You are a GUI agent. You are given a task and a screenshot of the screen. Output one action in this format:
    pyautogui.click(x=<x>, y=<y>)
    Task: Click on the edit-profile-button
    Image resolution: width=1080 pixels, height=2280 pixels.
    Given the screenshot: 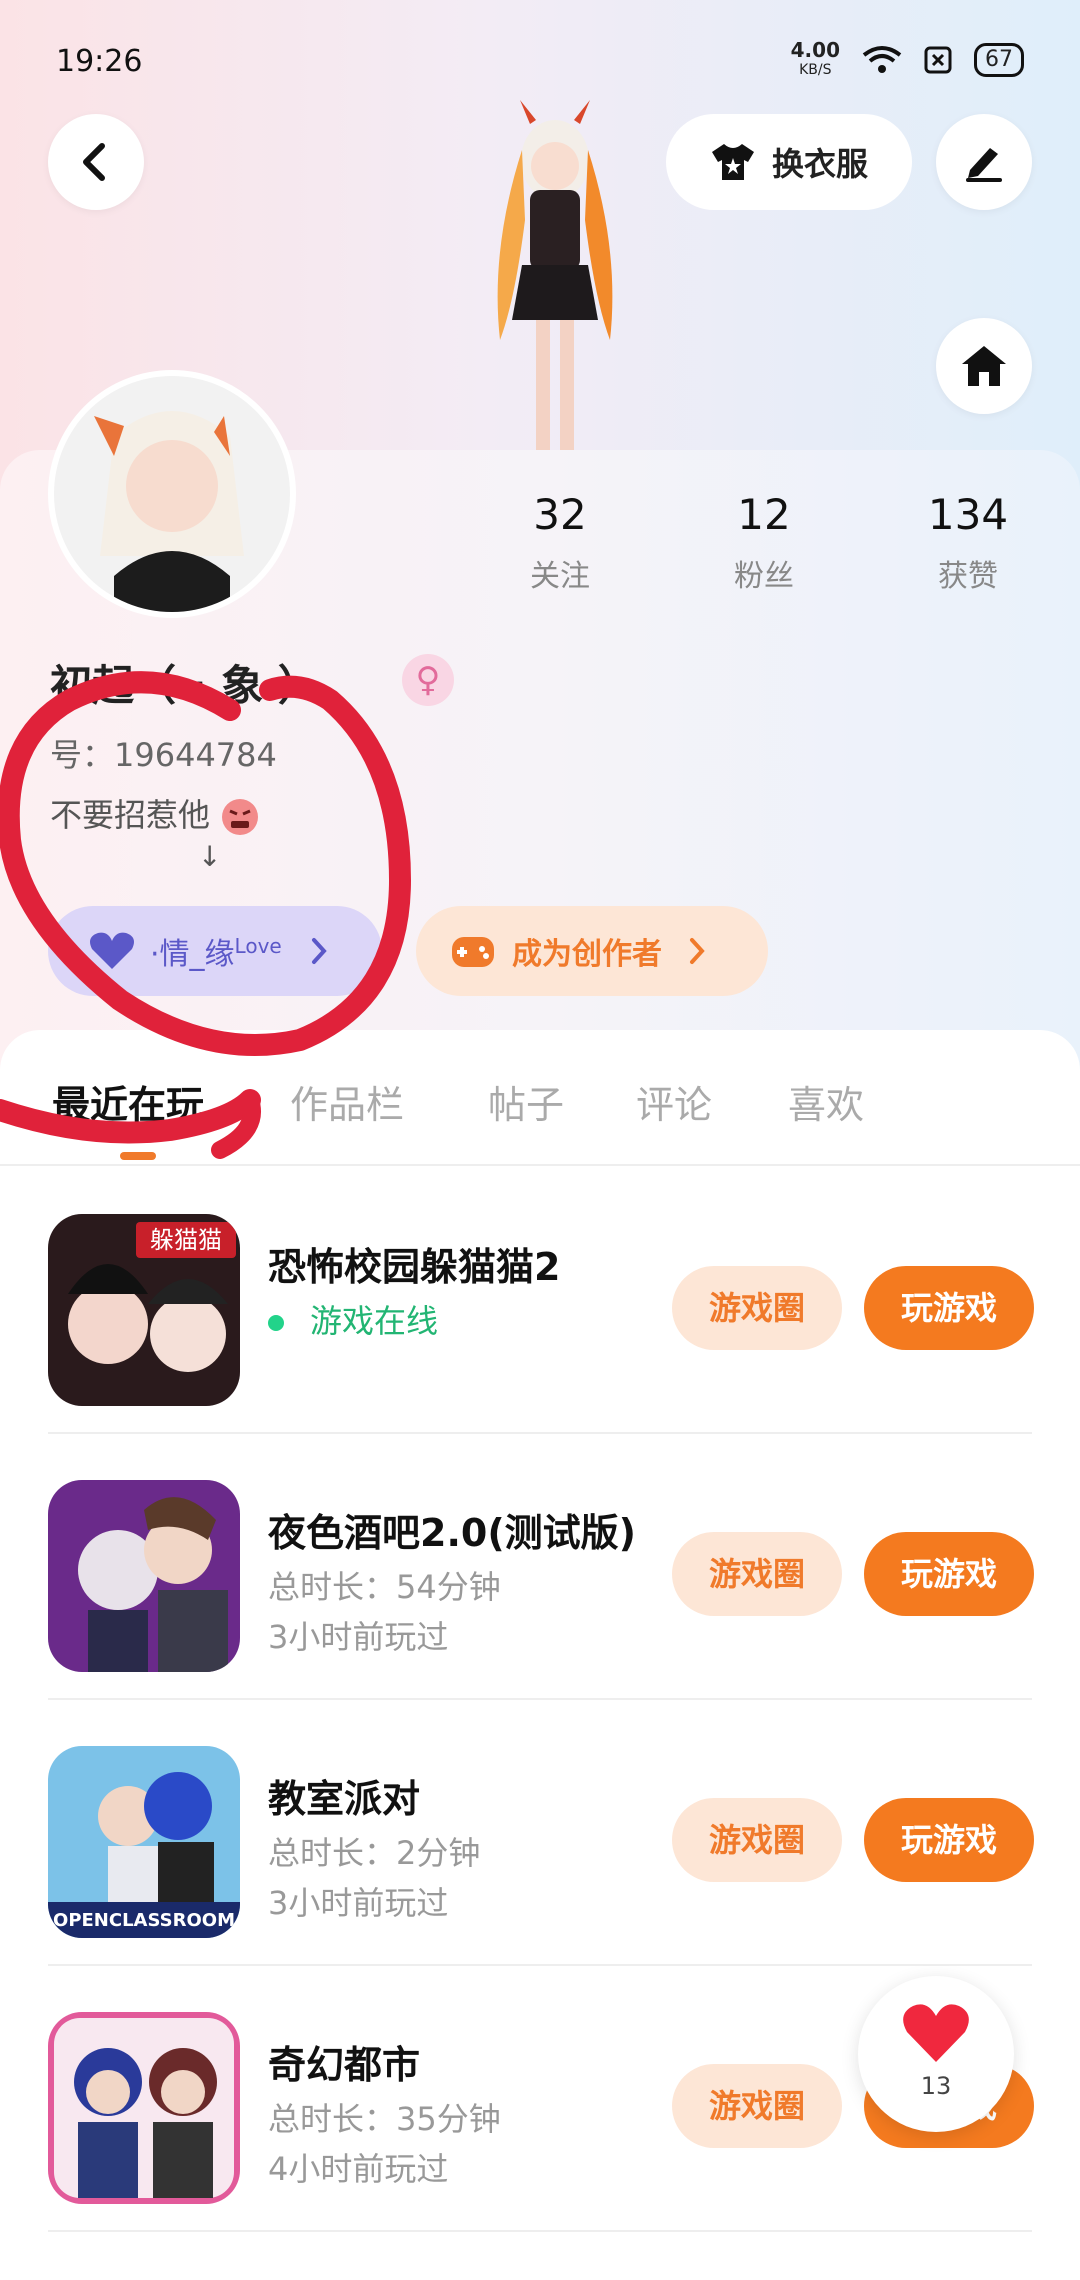 What is the action you would take?
    pyautogui.click(x=984, y=162)
    